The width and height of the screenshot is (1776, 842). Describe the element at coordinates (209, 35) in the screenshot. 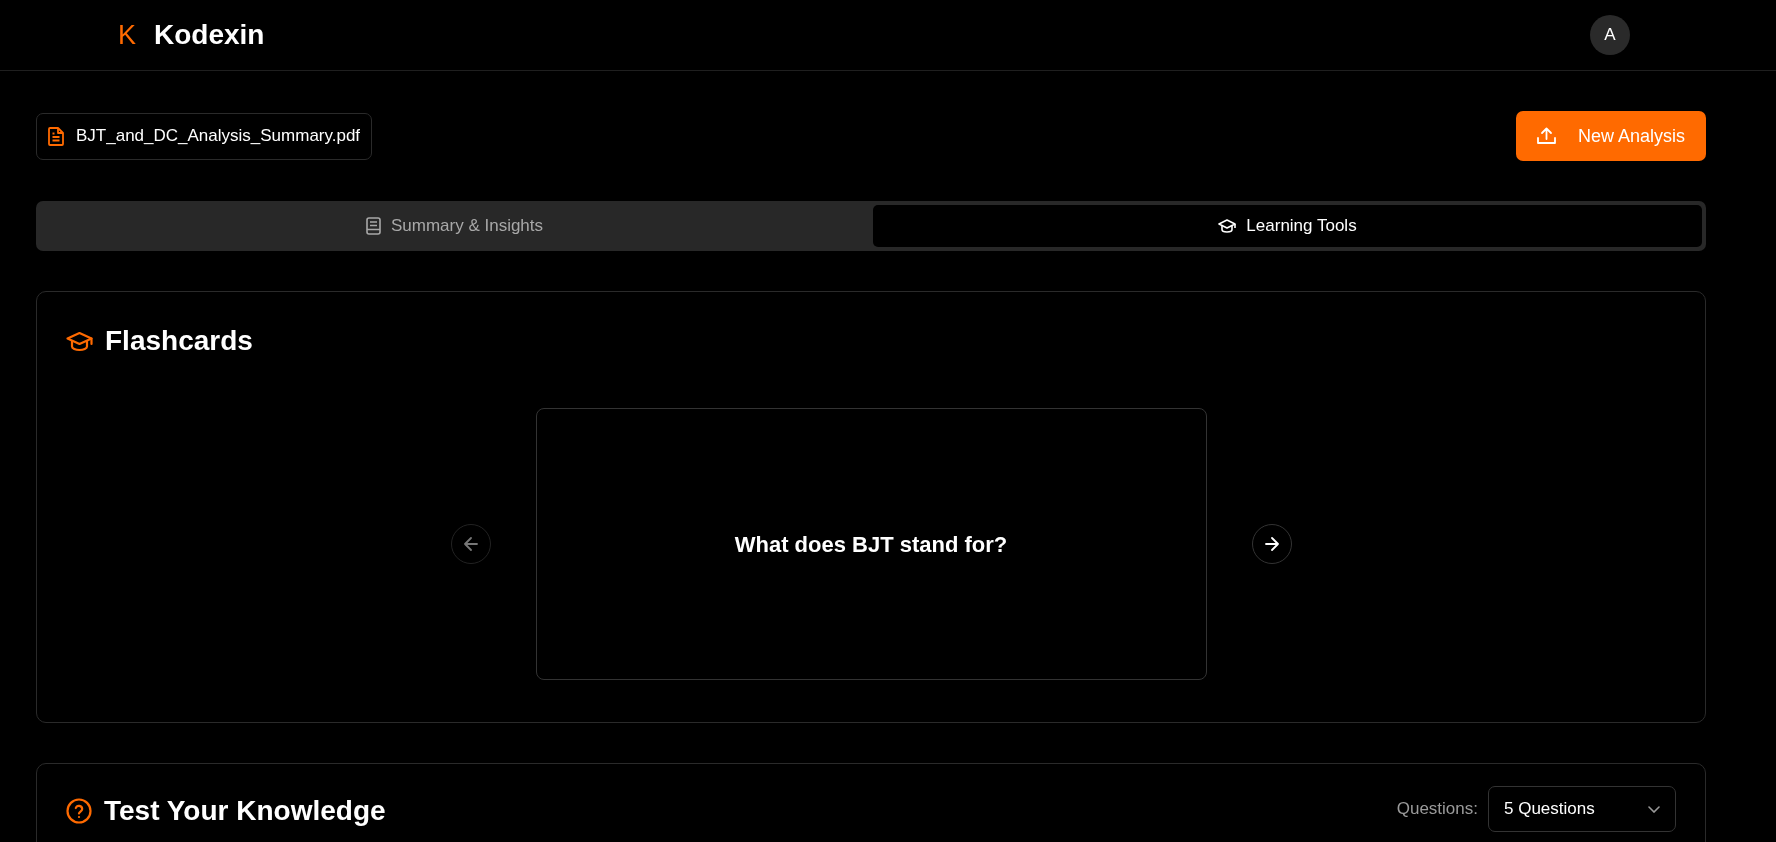

I see `brand-name: Kodexin` at that location.